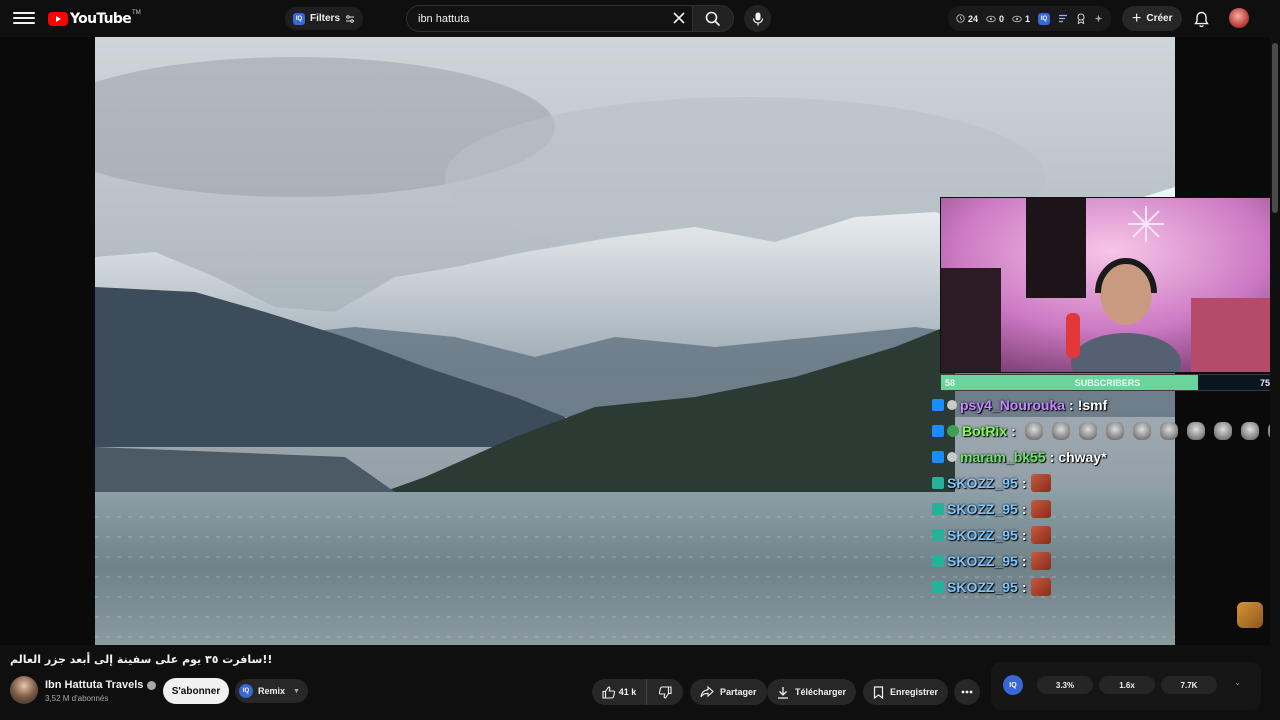 The height and width of the screenshot is (720, 1280). What do you see at coordinates (627, 692) in the screenshot?
I see `like-count: 41 k` at bounding box center [627, 692].